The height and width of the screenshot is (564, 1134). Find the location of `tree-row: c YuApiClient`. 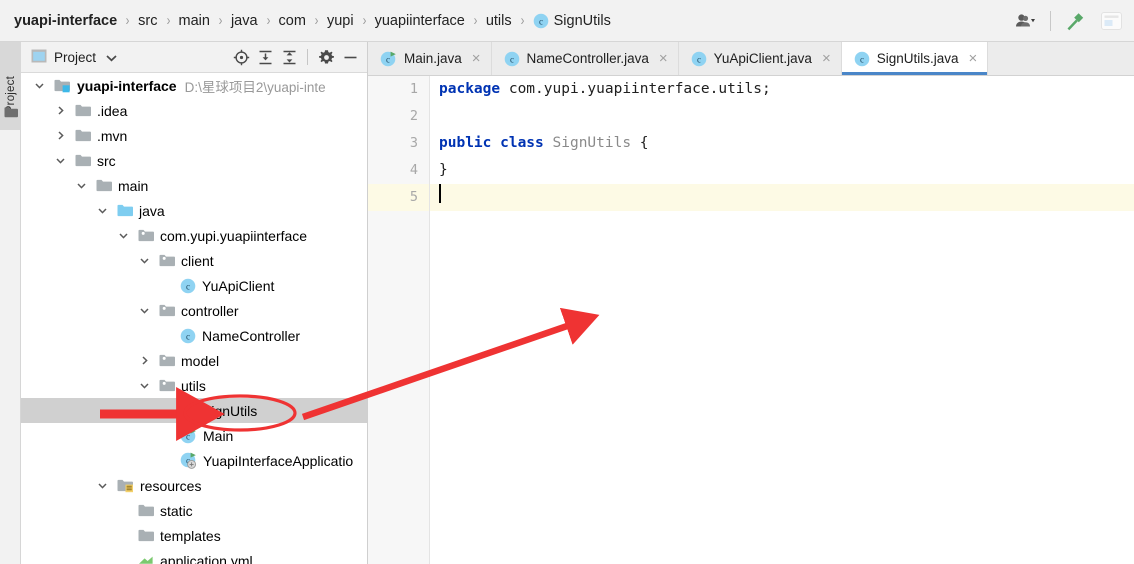

tree-row: c YuApiClient is located at coordinates (194, 285).